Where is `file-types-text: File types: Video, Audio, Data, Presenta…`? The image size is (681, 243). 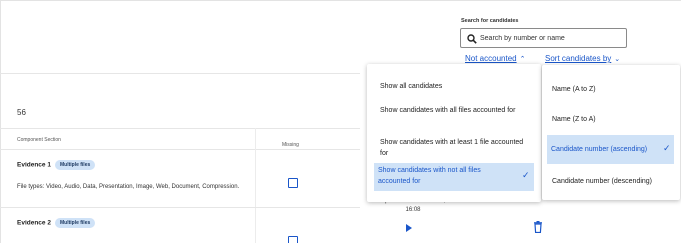 file-types-text: File types: Video, Audio, Data, Presenta… is located at coordinates (128, 187).